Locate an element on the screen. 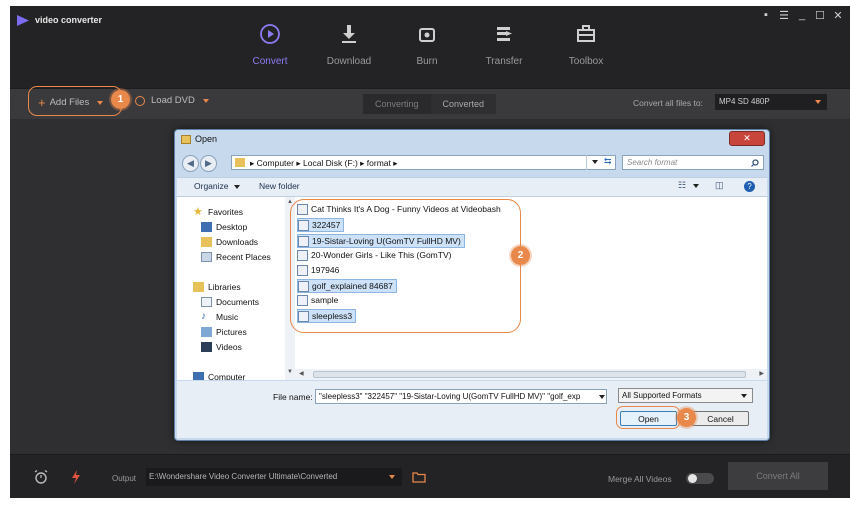 The height and width of the screenshot is (515, 850). breadcrumb-local-disk: Local Disk (F:) is located at coordinates (330, 163).